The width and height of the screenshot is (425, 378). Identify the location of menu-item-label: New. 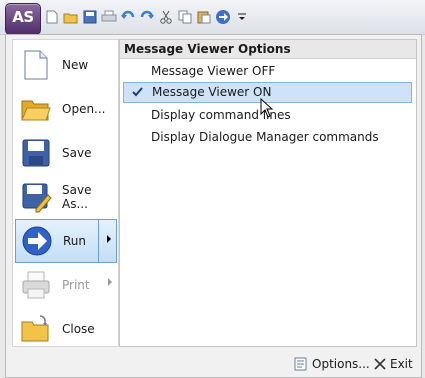
(75, 65).